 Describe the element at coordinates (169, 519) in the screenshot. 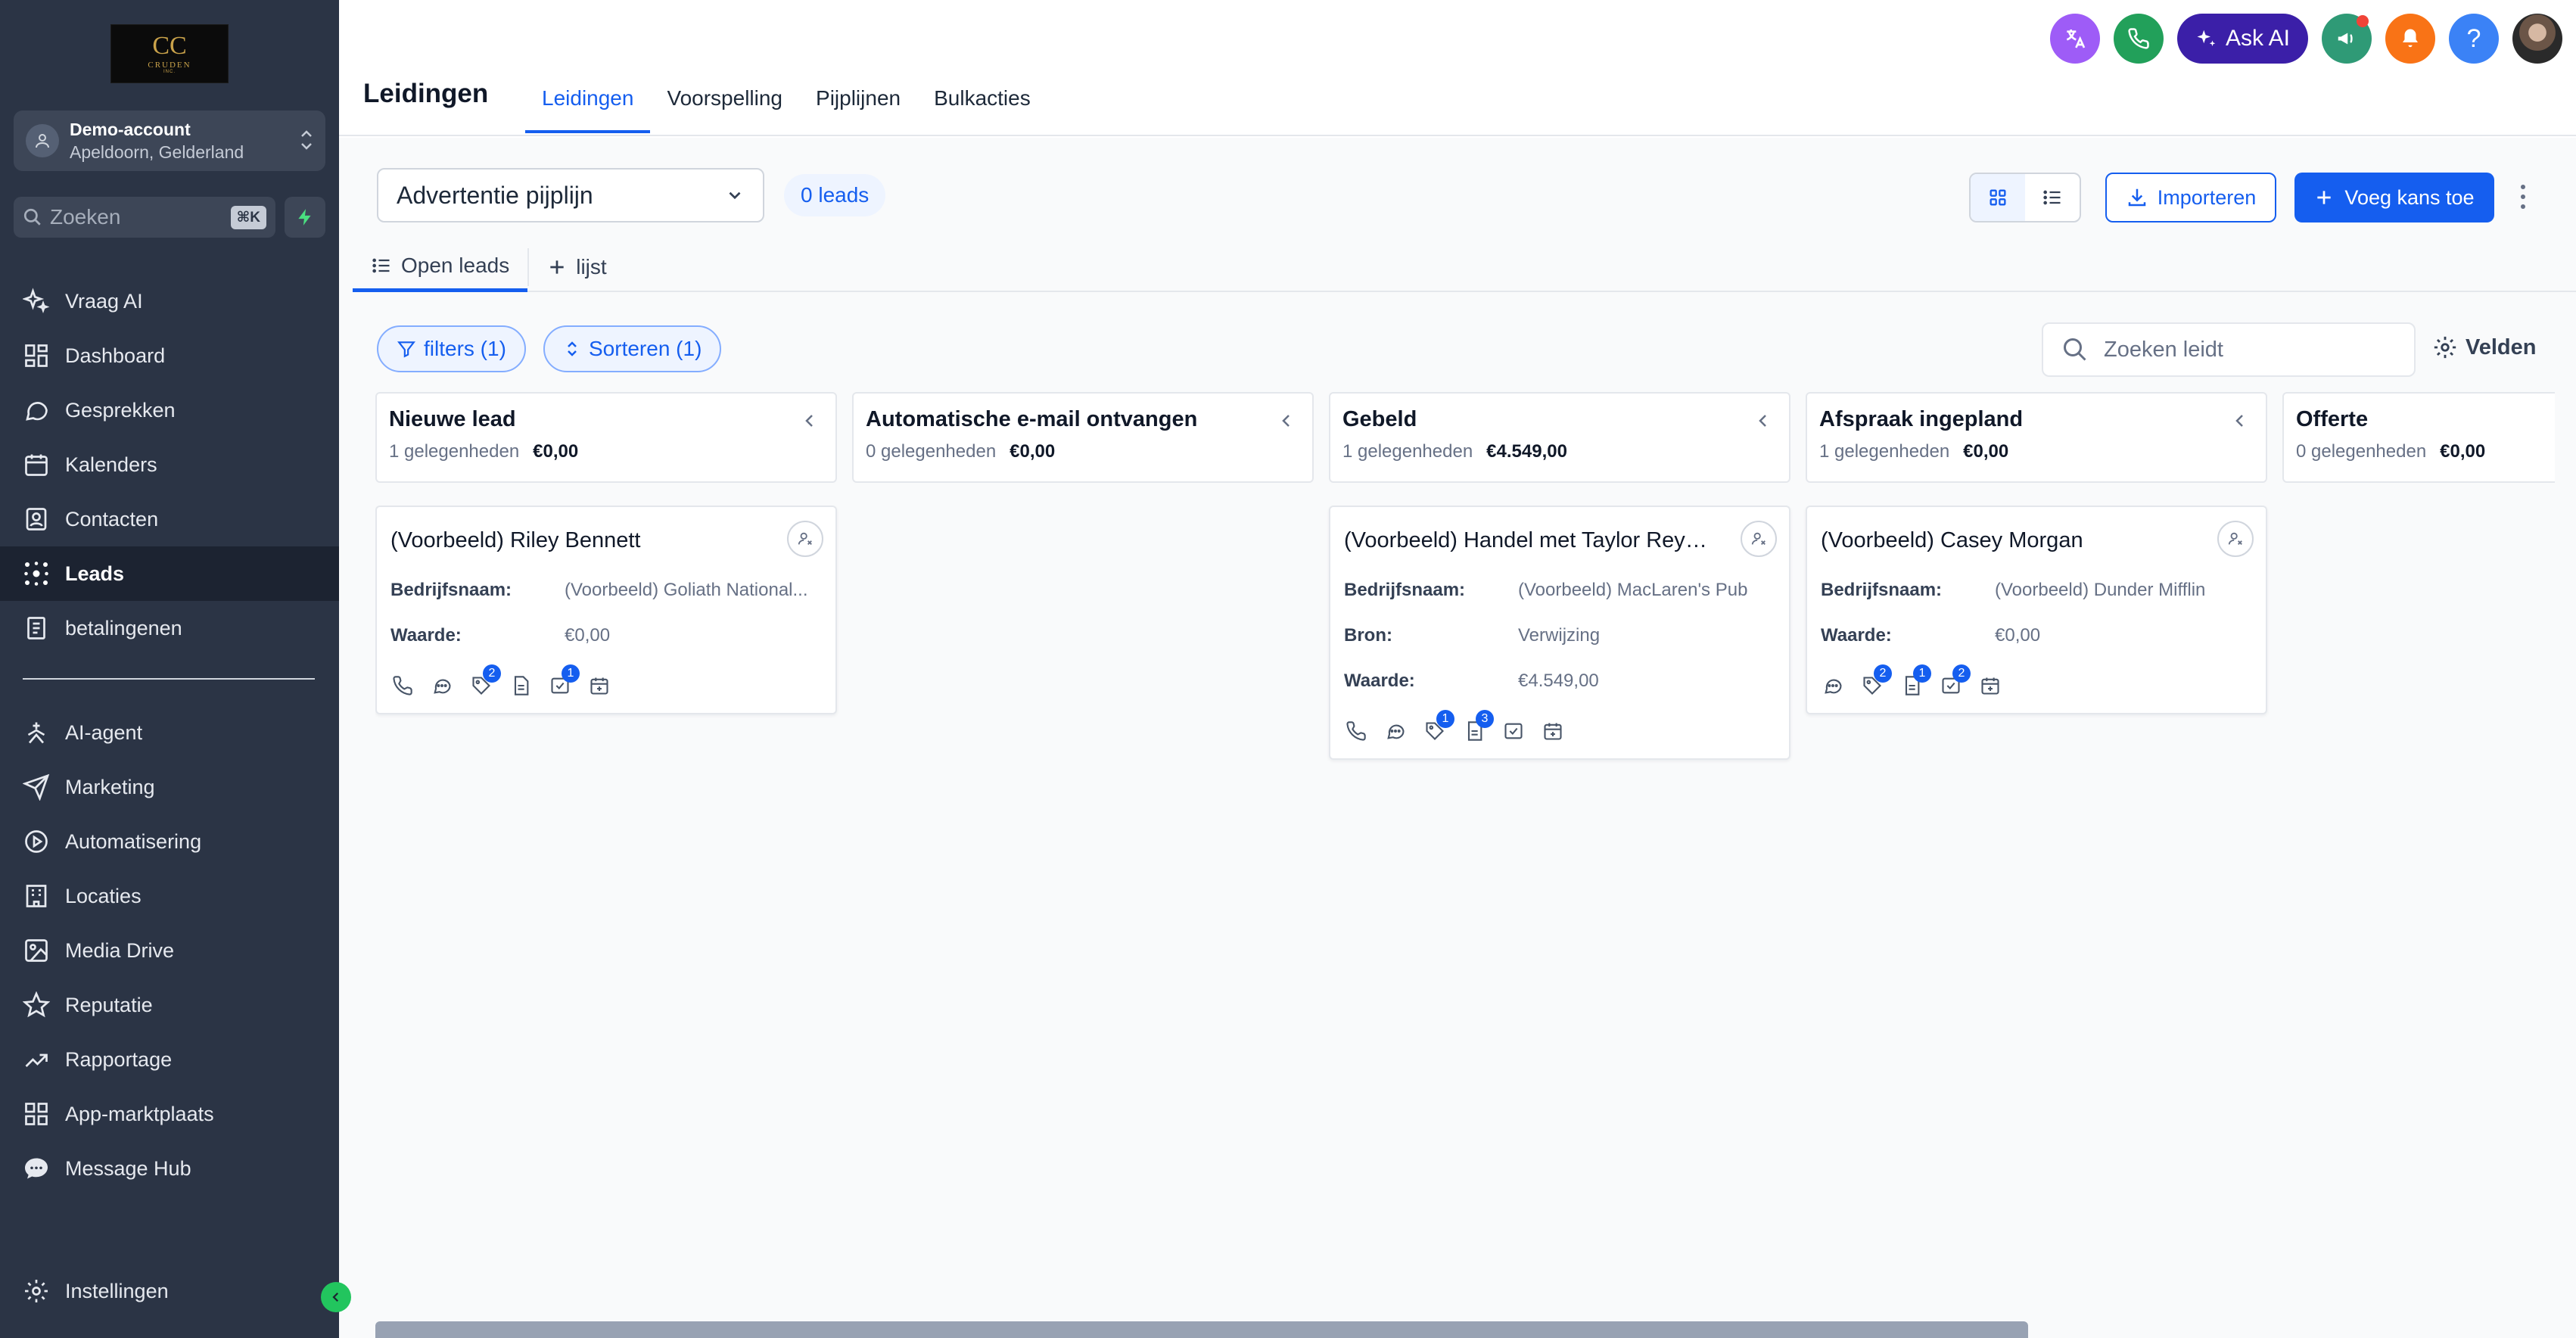

I see `sidebar-item-contacten: Contacten` at that location.